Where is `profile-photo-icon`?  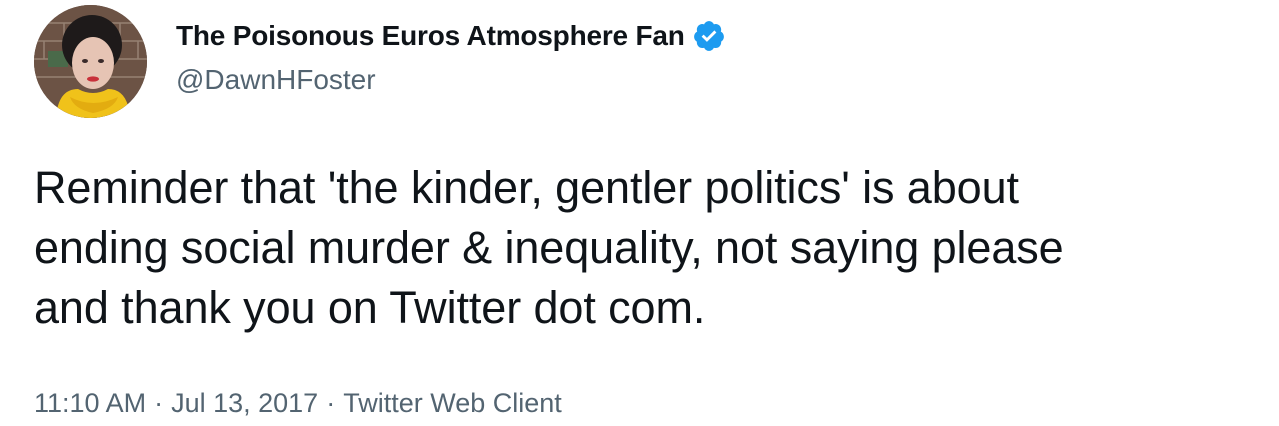 profile-photo-icon is located at coordinates (90, 61).